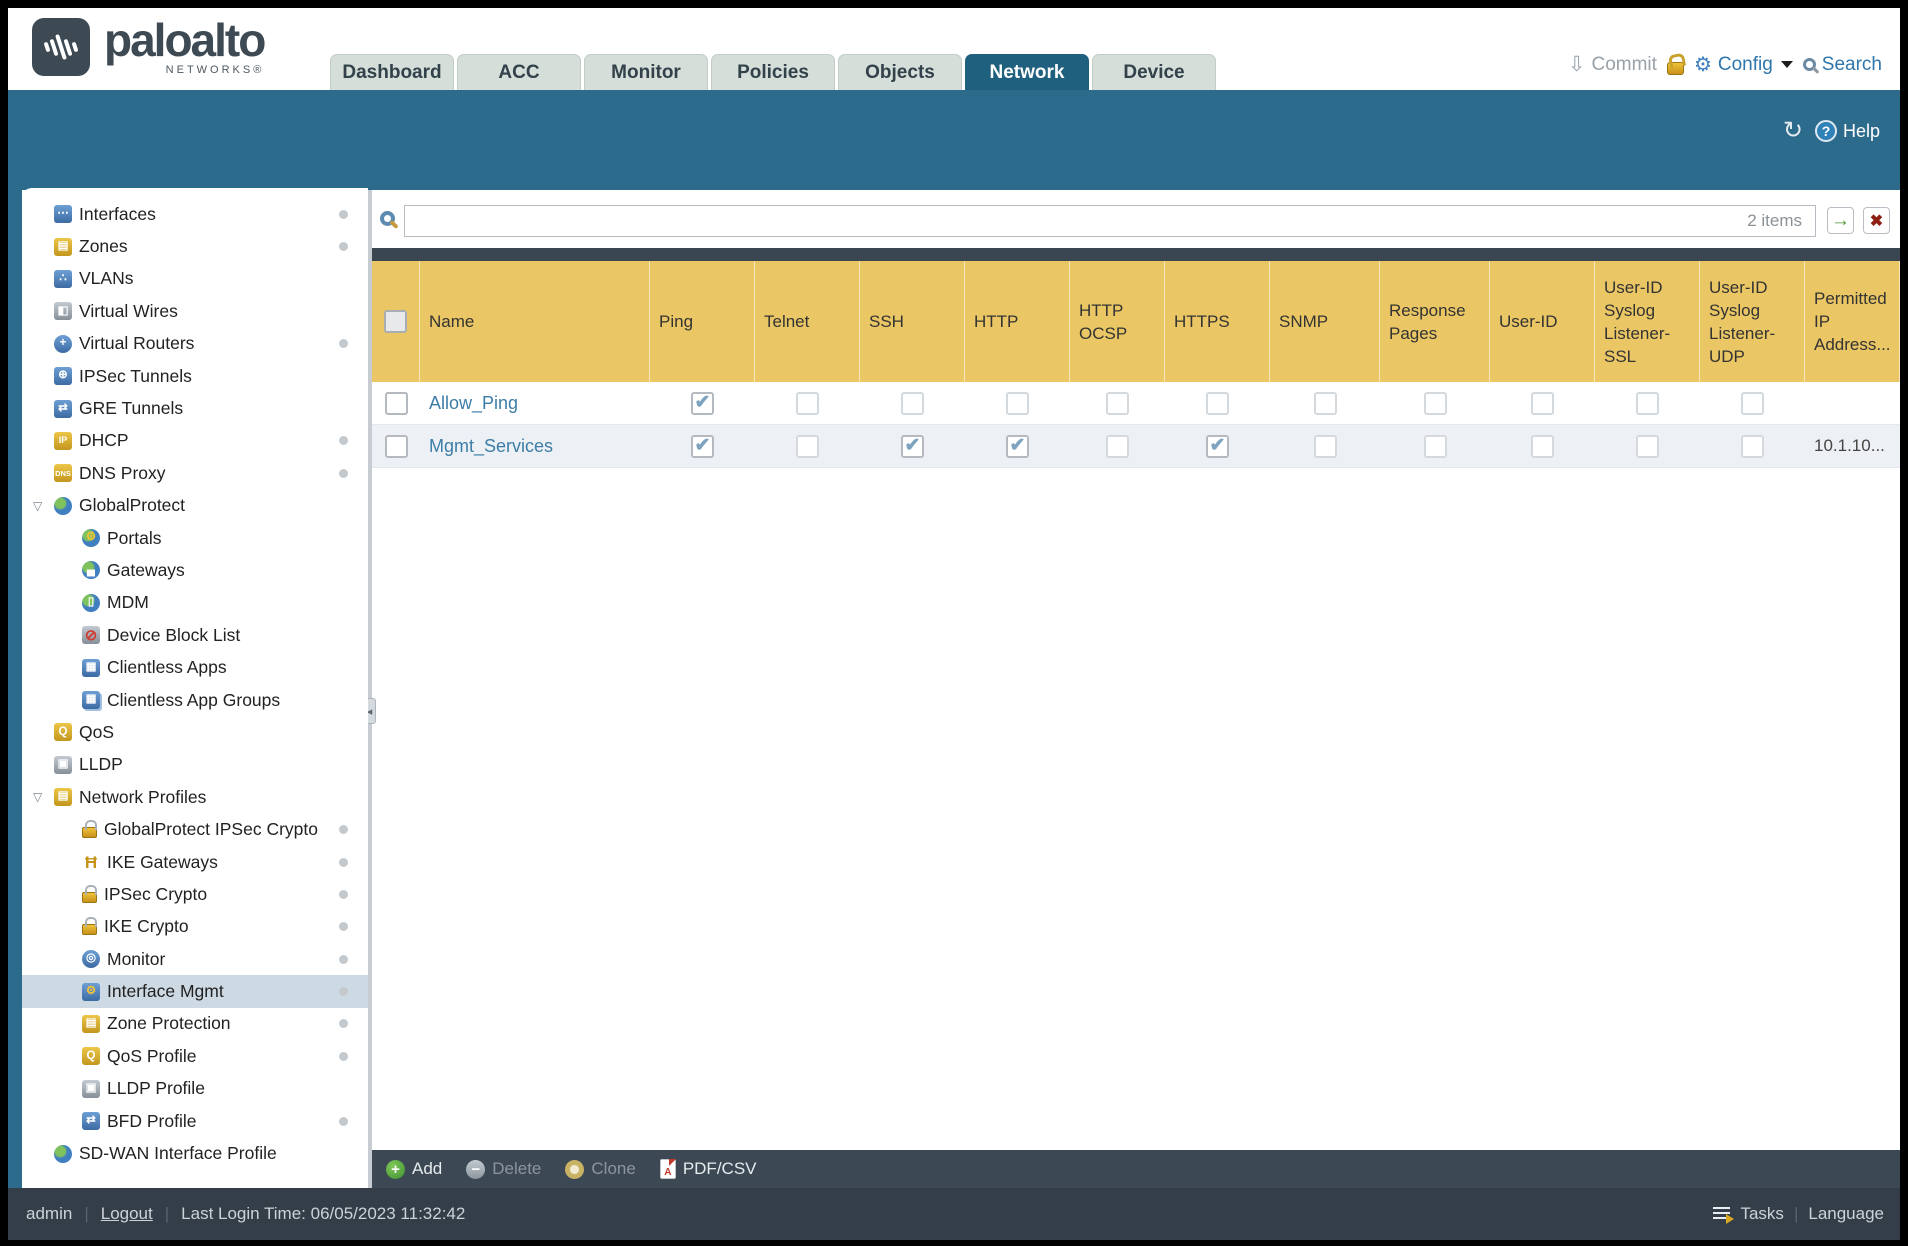 The image size is (1908, 1246). I want to click on column-header-http: HTTP, so click(1017, 321).